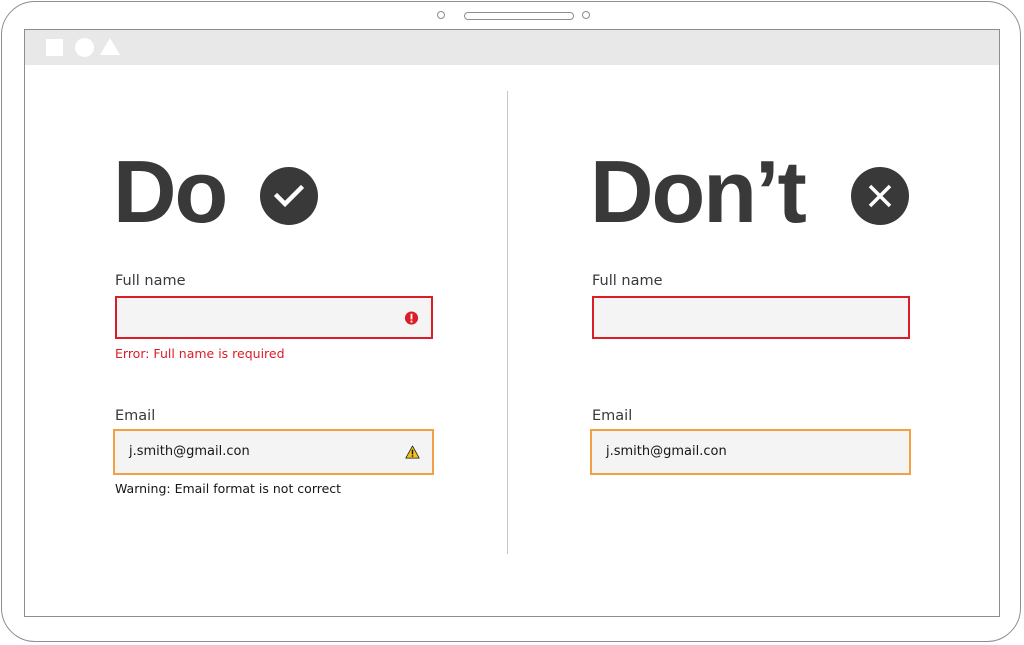  I want to click on camera-dot, so click(441, 15).